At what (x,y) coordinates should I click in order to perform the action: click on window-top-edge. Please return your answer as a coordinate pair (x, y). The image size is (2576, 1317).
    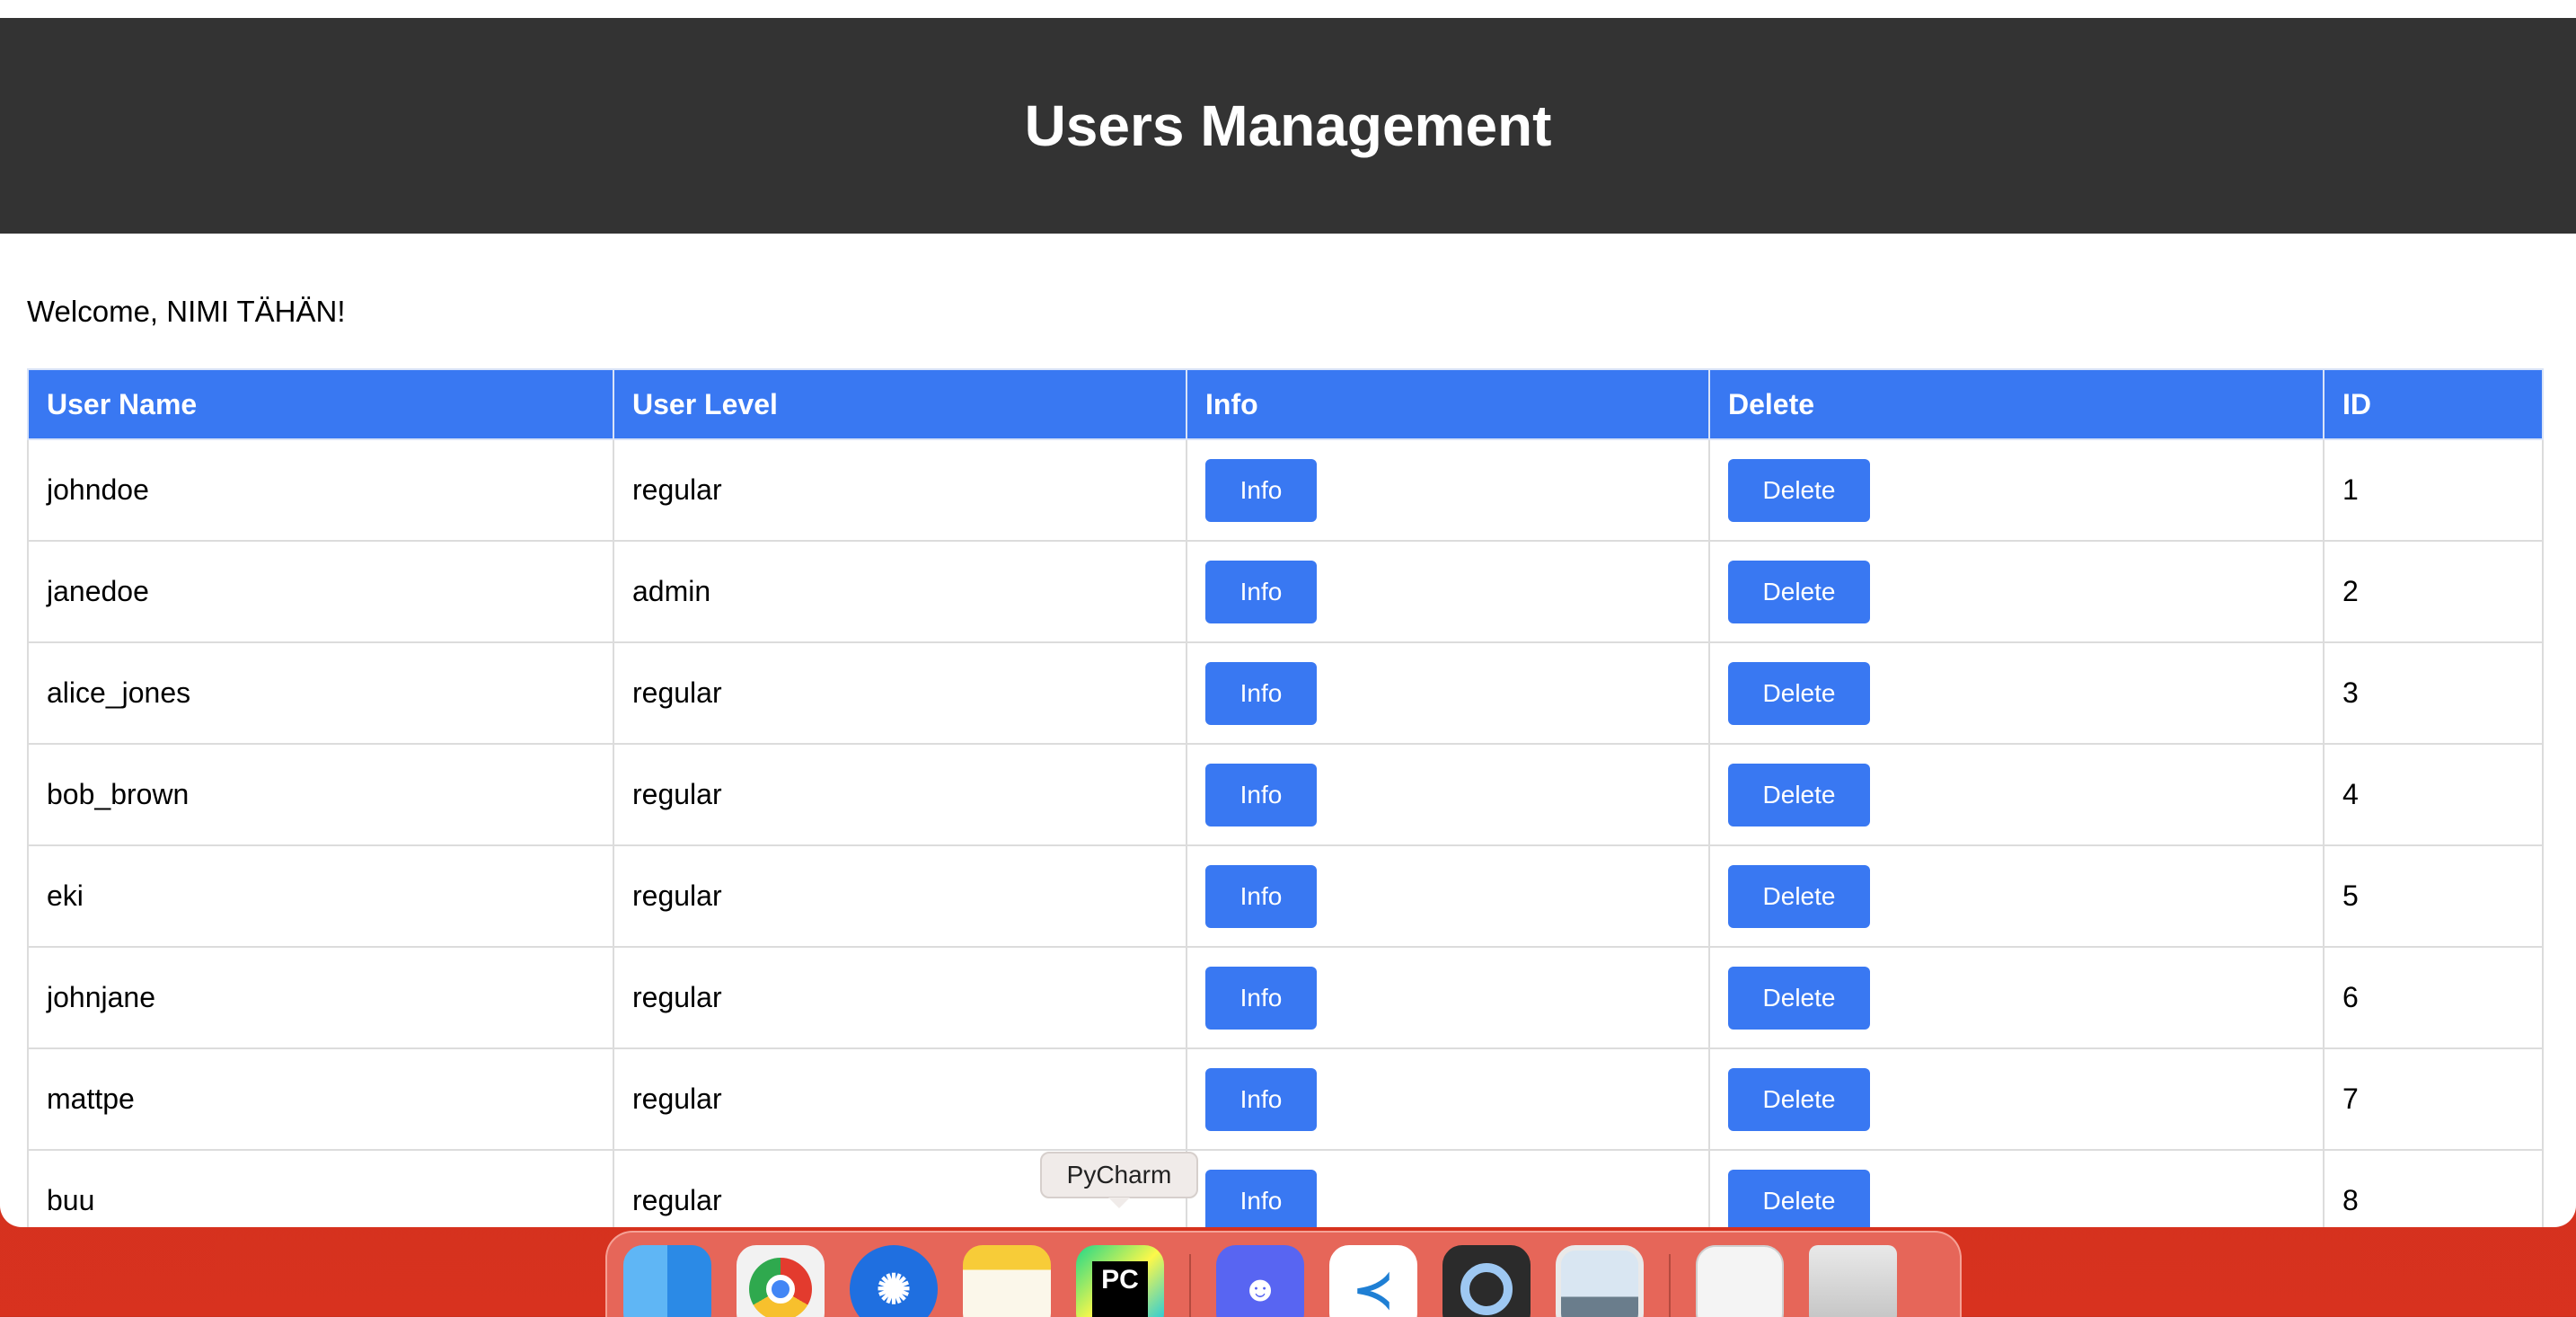
    Looking at the image, I should click on (1288, 9).